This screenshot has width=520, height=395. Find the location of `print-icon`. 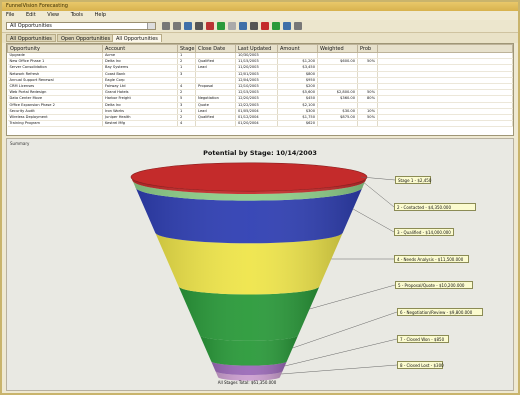

print-icon is located at coordinates (199, 26).